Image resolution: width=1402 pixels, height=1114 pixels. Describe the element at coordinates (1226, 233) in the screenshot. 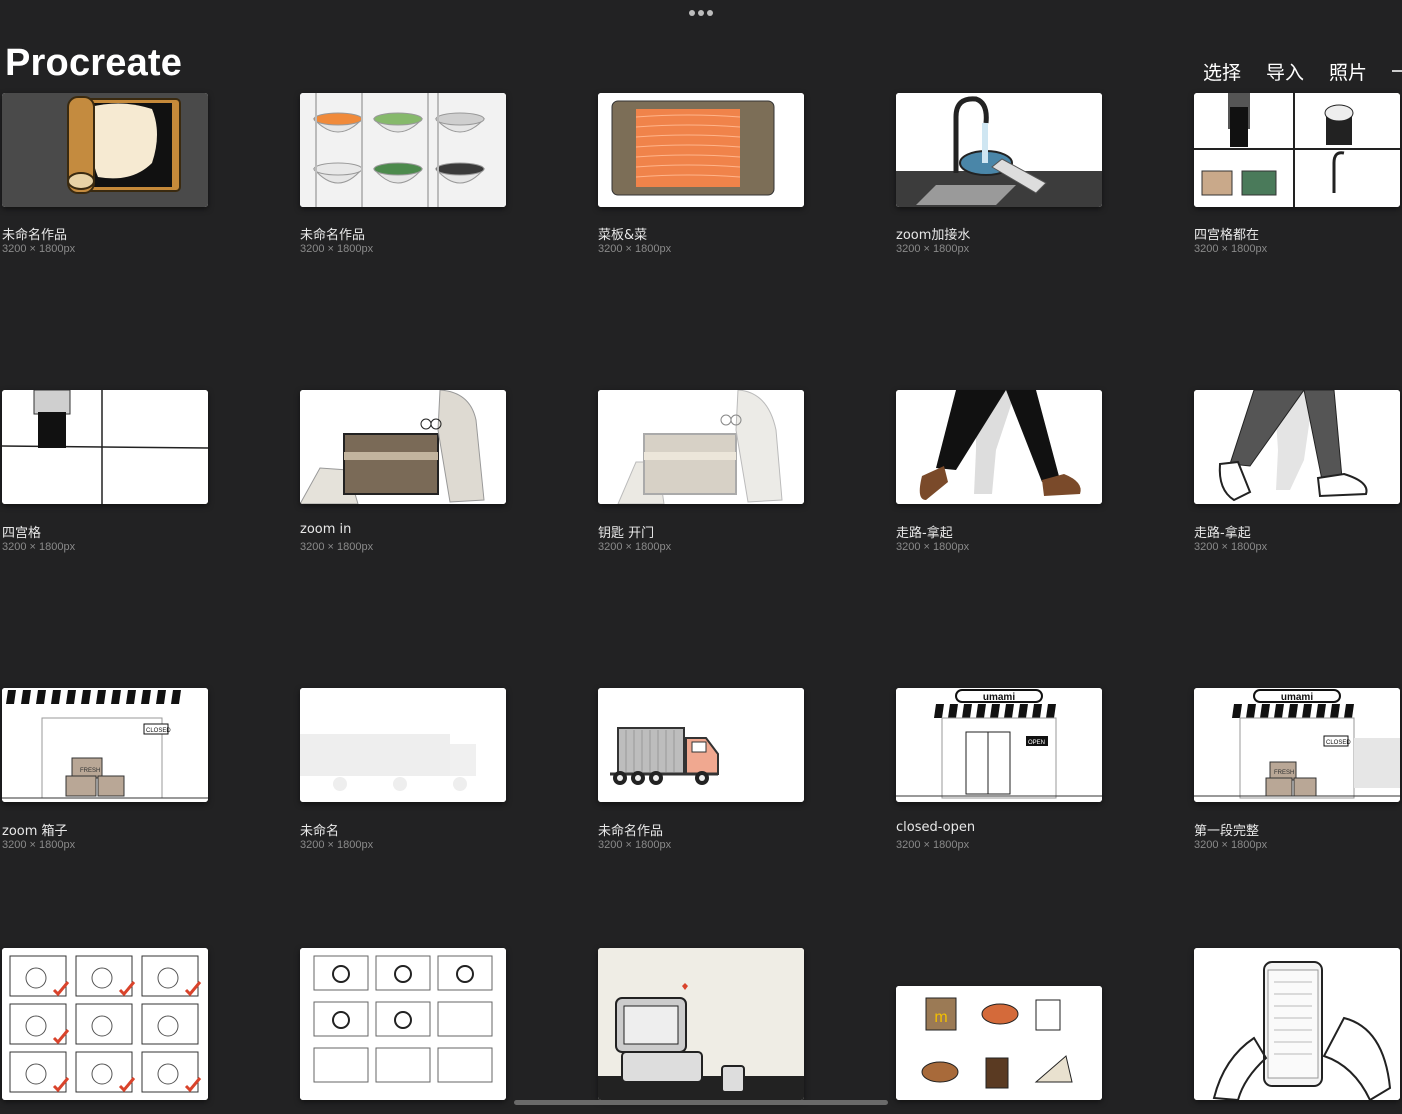

I see `artwork-title: 四宫格都在` at that location.